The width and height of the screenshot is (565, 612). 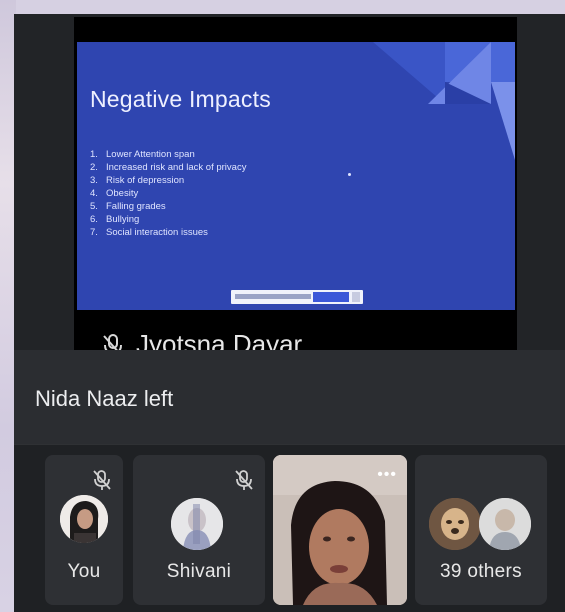 What do you see at coordinates (219, 339) in the screenshot?
I see `presenter-name: Jyotsna Dayar` at bounding box center [219, 339].